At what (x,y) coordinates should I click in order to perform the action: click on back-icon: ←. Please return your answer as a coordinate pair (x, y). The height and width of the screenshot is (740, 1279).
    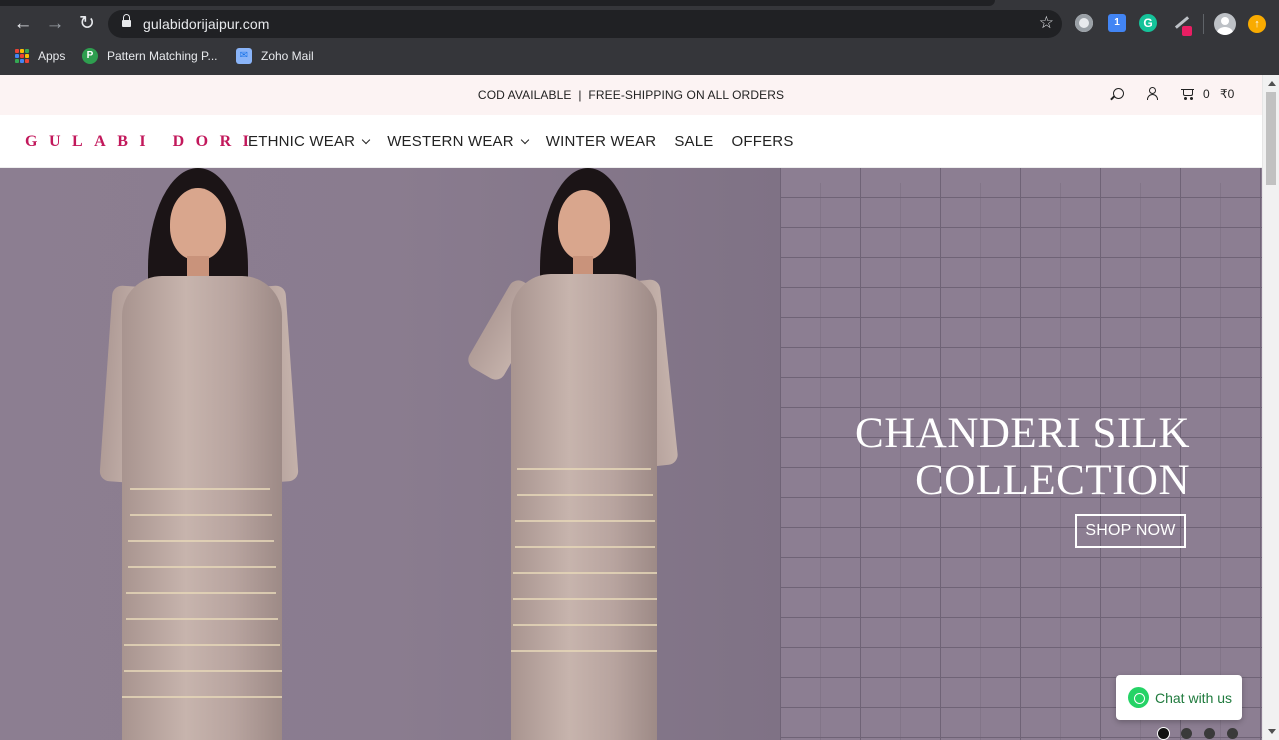
    Looking at the image, I should click on (23, 24).